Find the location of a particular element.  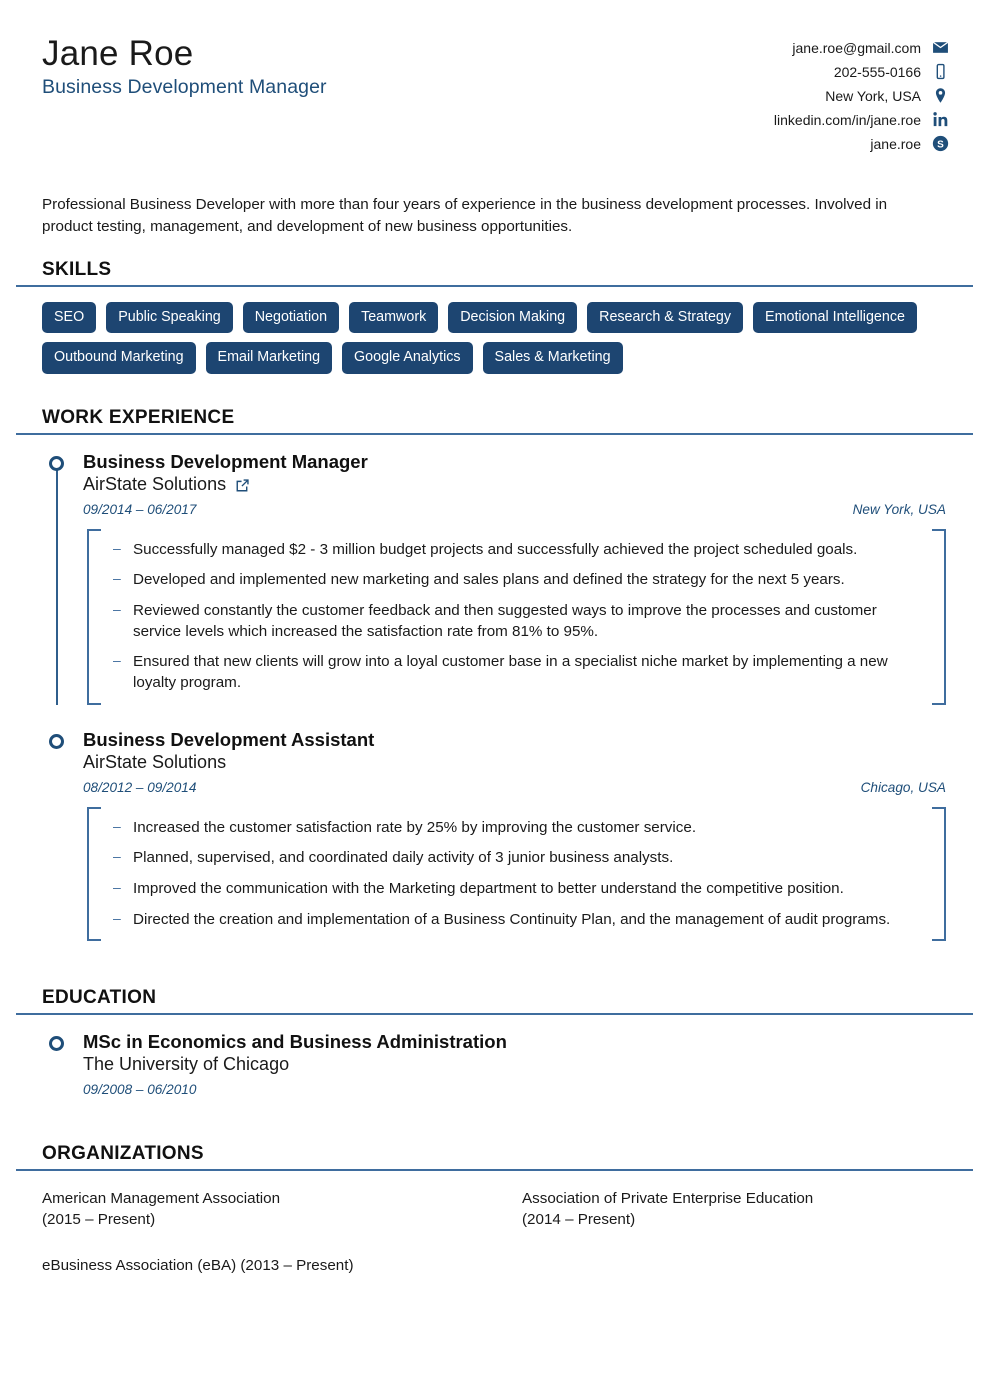

candidate-job-title: Business Development Manager is located at coordinates (184, 87).